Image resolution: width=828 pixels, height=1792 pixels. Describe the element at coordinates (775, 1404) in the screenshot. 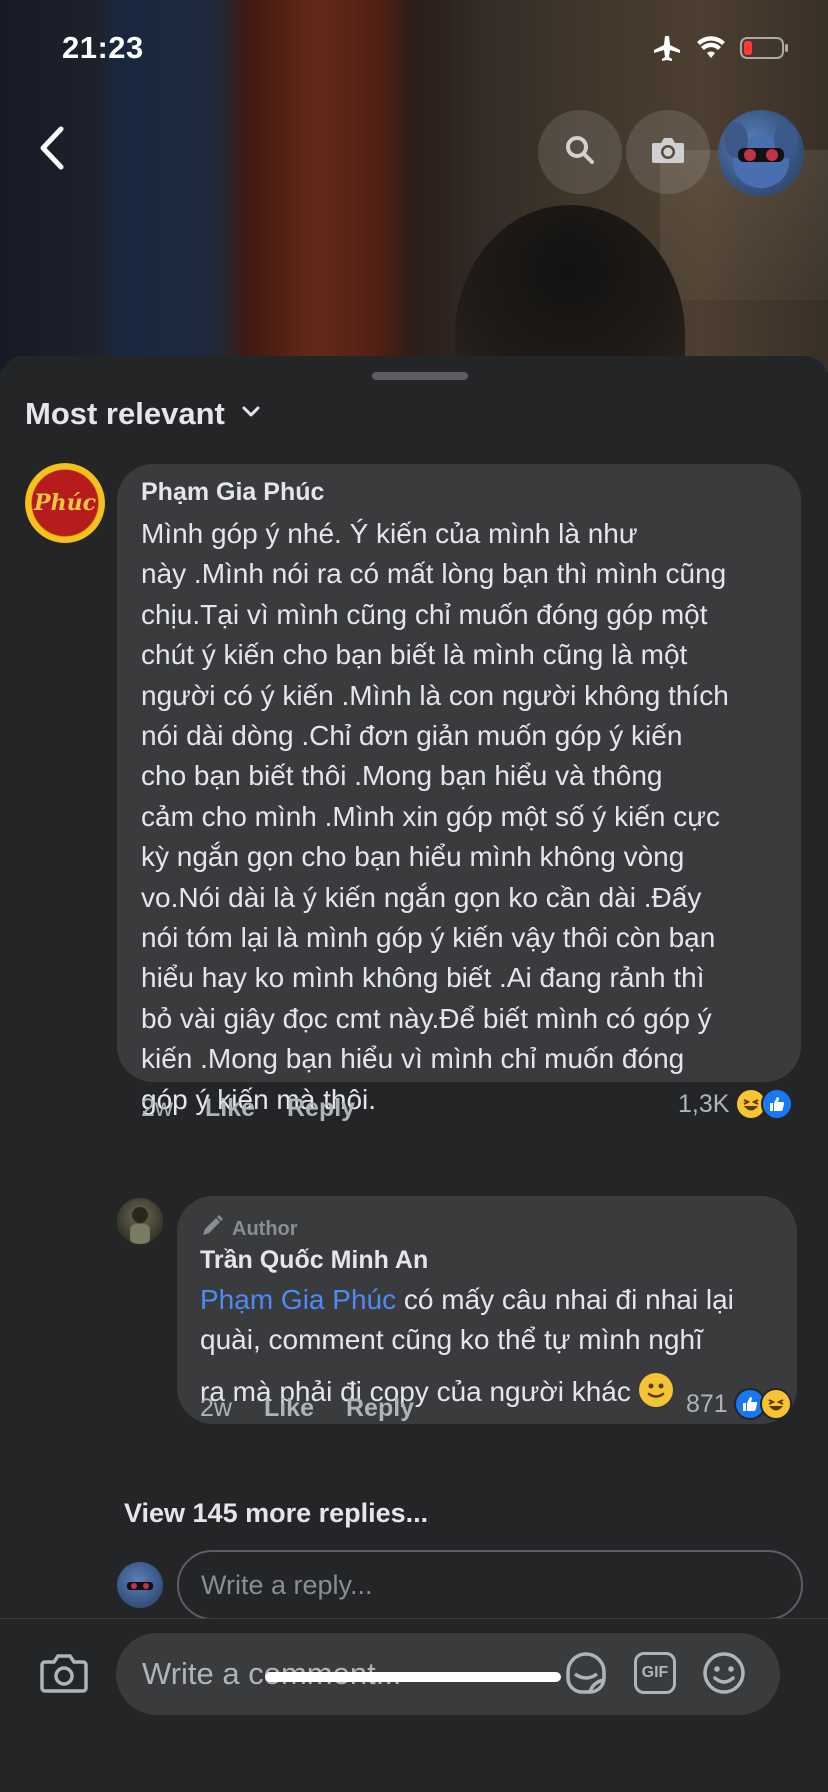

I see `haha-reaction-icon` at that location.